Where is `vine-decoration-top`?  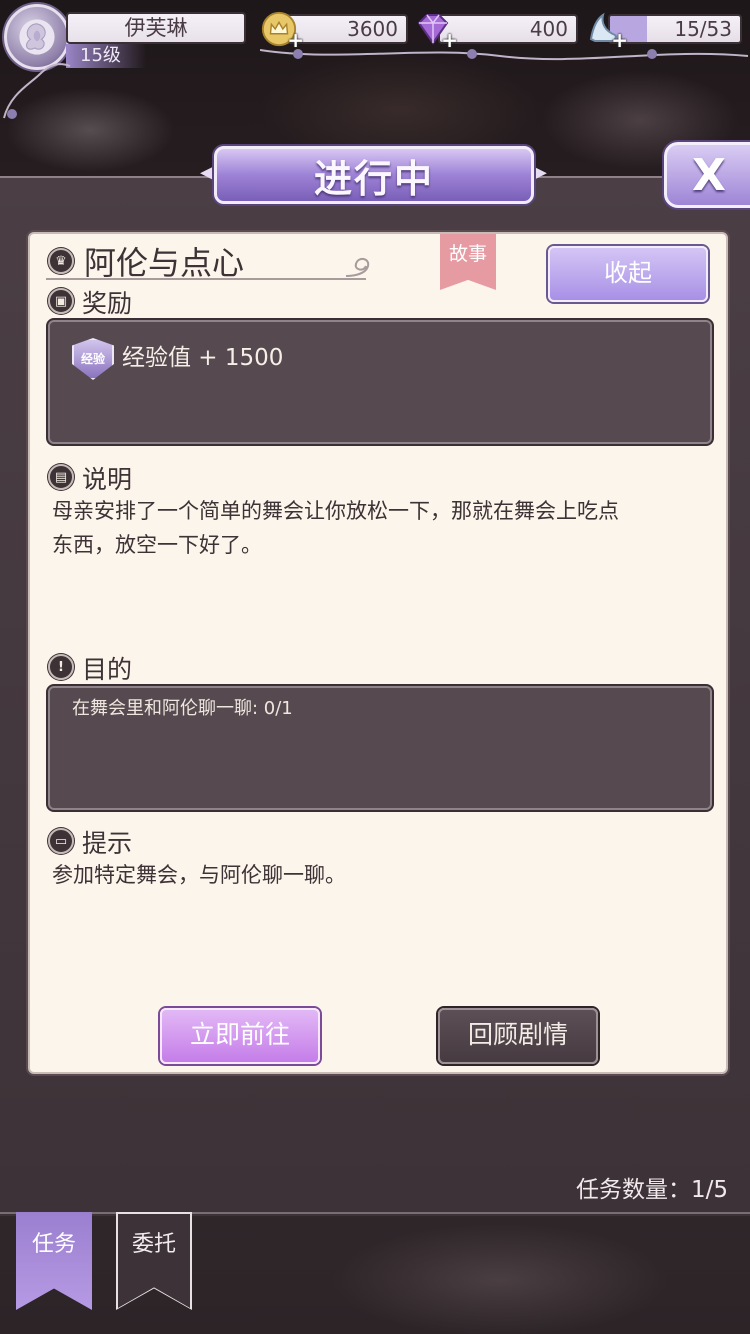
vine-decoration-top is located at coordinates (504, 55).